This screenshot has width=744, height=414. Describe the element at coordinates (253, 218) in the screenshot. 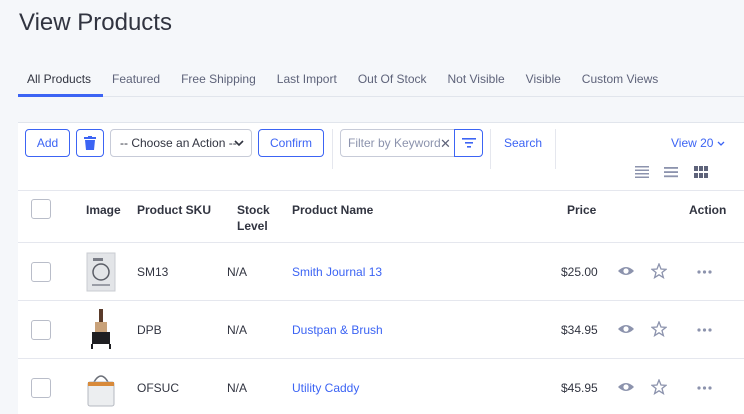

I see `column-header-stock: Stock Level` at that location.